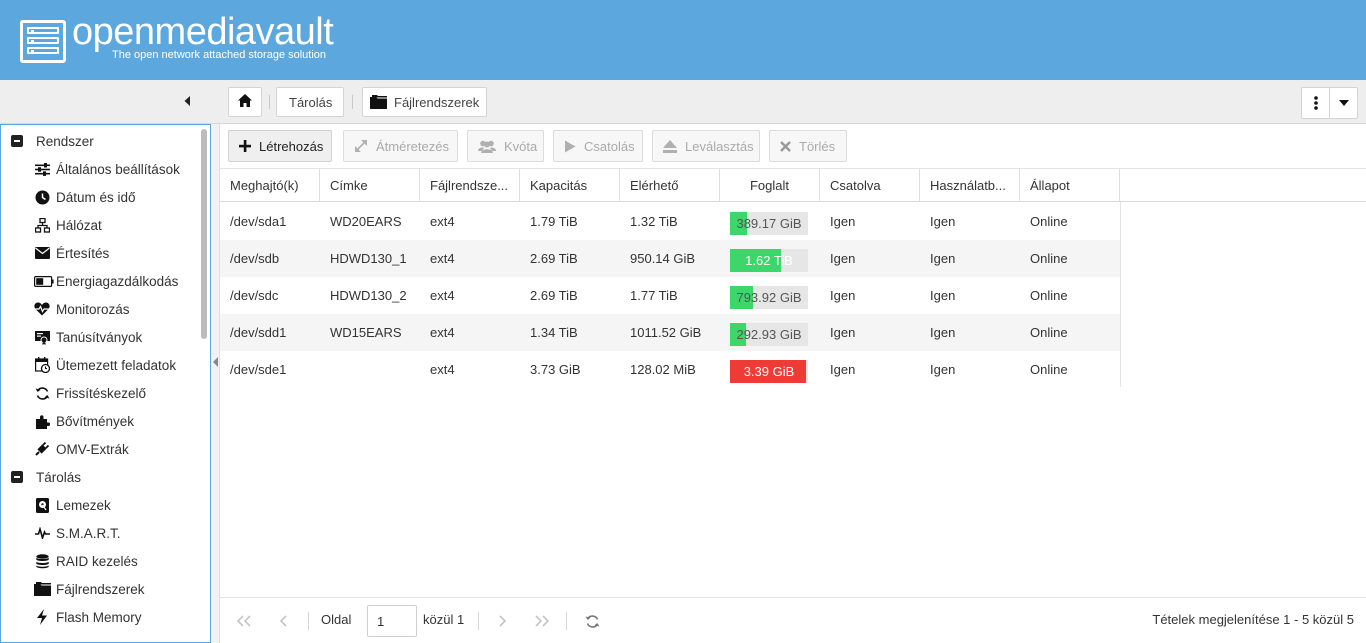 The height and width of the screenshot is (643, 1366). What do you see at coordinates (379, 102) in the screenshot?
I see `folder-icon` at bounding box center [379, 102].